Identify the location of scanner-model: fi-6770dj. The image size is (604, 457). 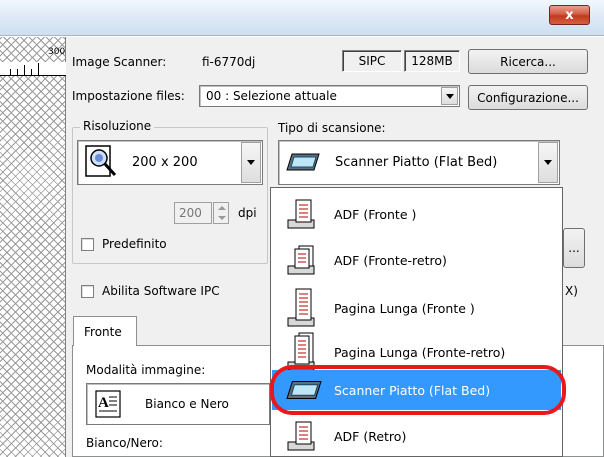
(229, 62).